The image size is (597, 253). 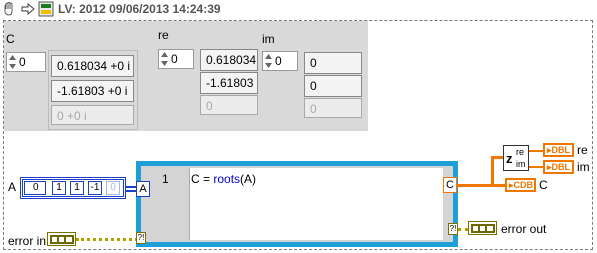 What do you see at coordinates (516, 158) in the screenshot?
I see `complex-to-reim-node: z re im` at bounding box center [516, 158].